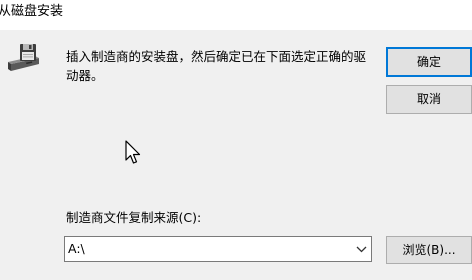 Image resolution: width=472 pixels, height=280 pixels. Describe the element at coordinates (23, 57) in the screenshot. I see `floppy-disk-drive-icon` at that location.